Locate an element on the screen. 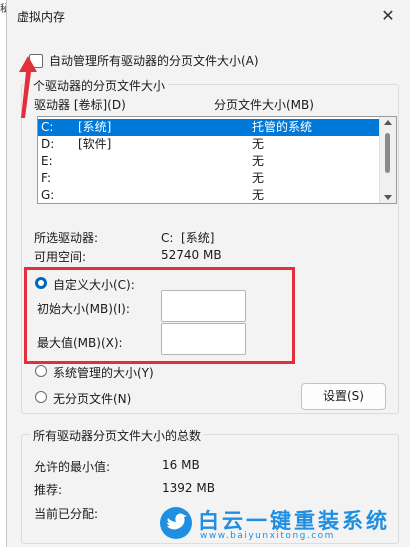 This screenshot has width=410, height=547. scroll-up-icon is located at coordinates (388, 122).